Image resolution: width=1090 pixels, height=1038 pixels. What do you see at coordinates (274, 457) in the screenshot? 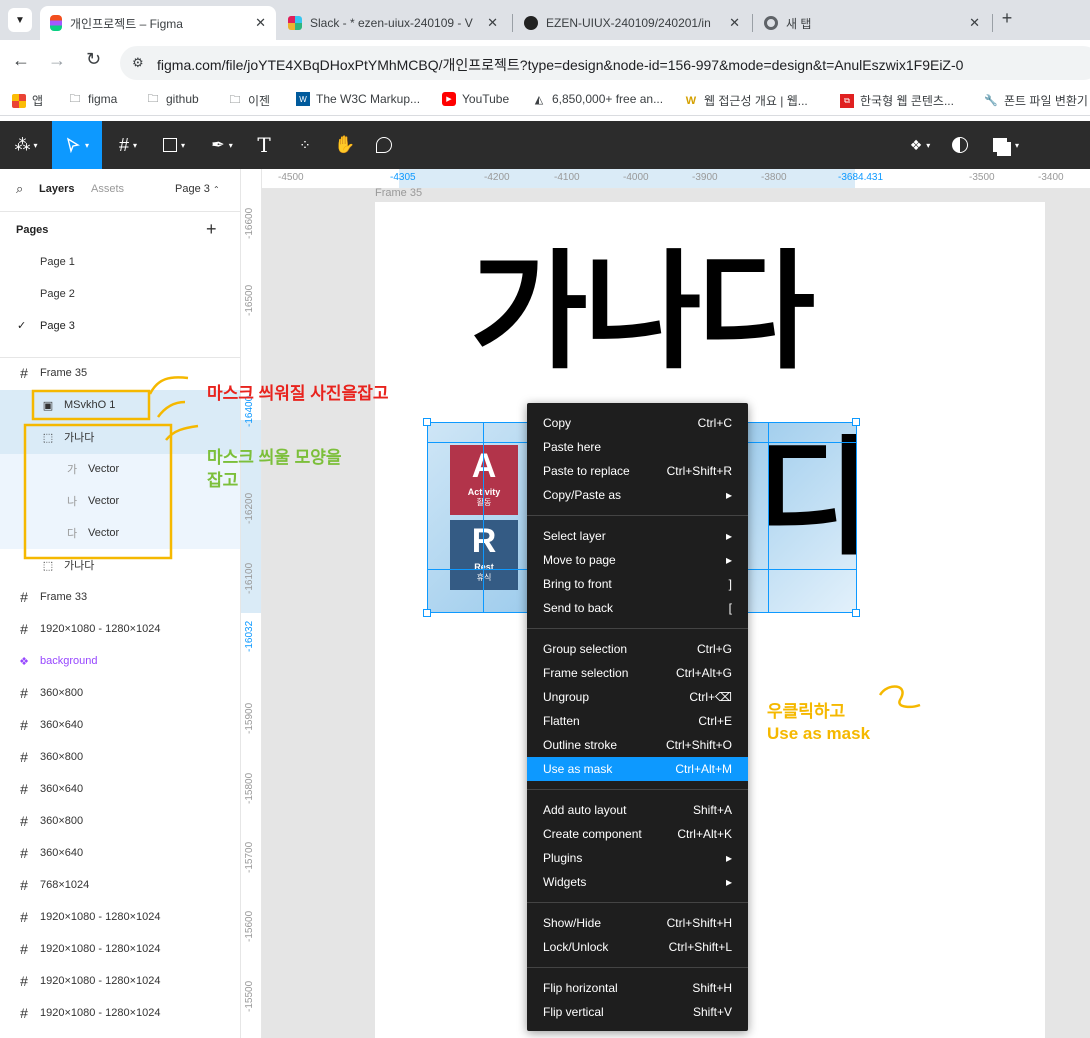
I see `annotation-select-shape-line1: 마스크 씌울 모양을` at bounding box center [274, 457].